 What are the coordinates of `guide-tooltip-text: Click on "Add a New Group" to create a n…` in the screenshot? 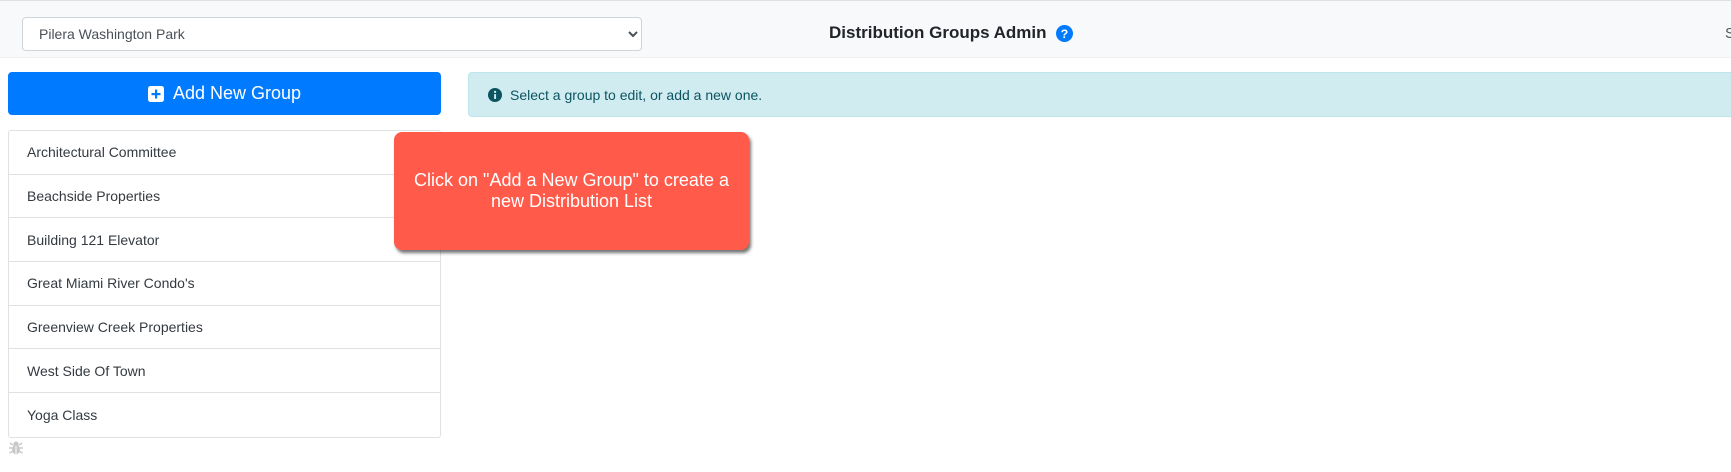 It's located at (571, 190).